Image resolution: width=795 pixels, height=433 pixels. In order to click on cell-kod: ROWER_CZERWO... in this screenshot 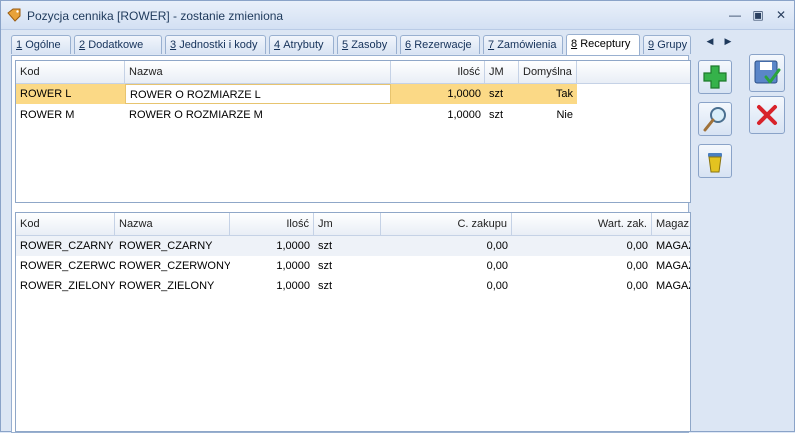, I will do `click(67, 266)`.